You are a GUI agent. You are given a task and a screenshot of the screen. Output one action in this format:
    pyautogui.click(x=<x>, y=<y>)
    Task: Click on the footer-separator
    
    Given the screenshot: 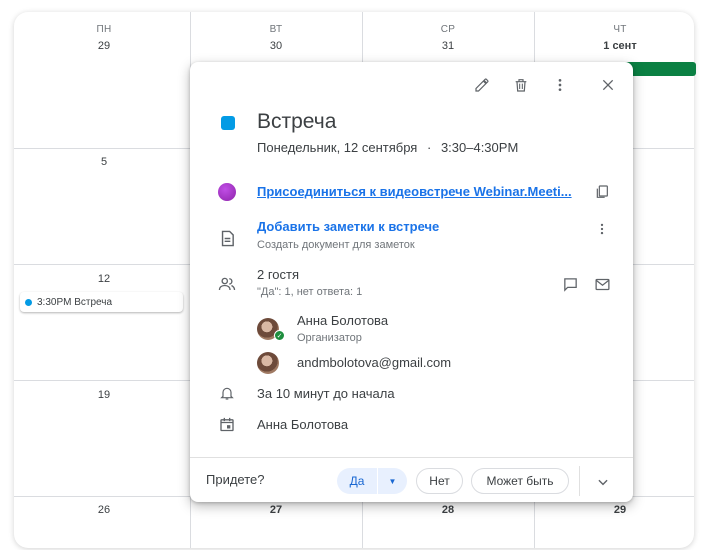 What is the action you would take?
    pyautogui.click(x=579, y=481)
    